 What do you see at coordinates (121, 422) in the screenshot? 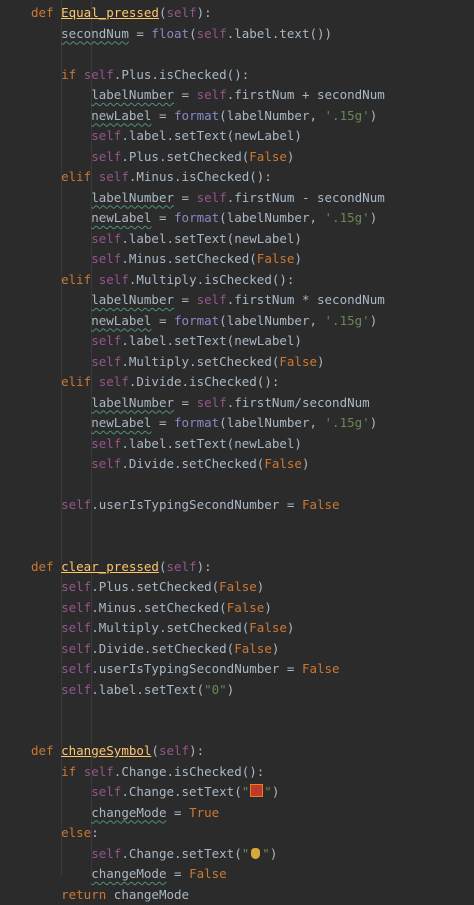
I see `code-token: newLabel` at bounding box center [121, 422].